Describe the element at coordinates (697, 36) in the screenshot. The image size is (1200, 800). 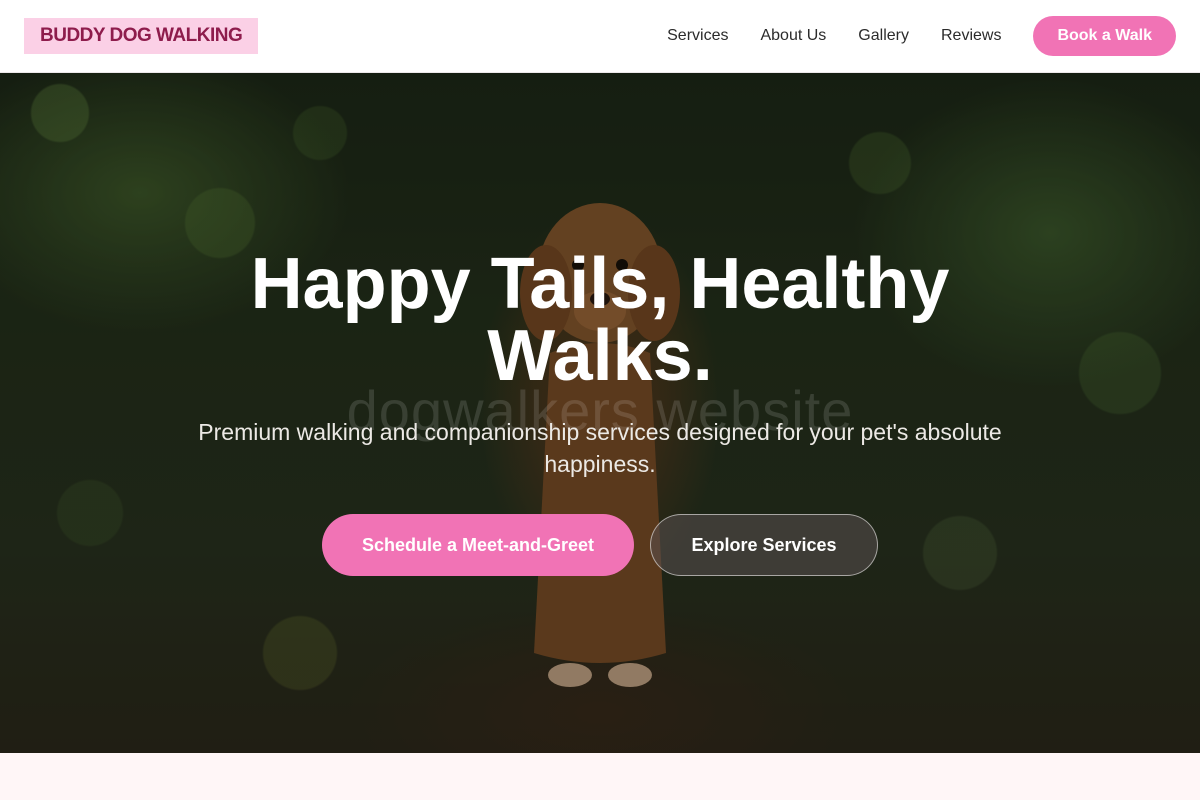
I see `nav-link-services: Services` at that location.